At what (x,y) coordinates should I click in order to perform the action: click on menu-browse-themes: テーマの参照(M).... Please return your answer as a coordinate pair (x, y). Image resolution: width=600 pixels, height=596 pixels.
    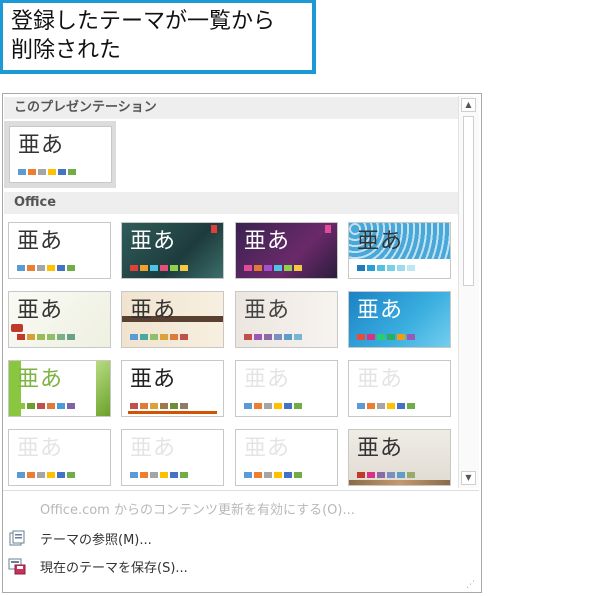
    Looking at the image, I should click on (96, 538).